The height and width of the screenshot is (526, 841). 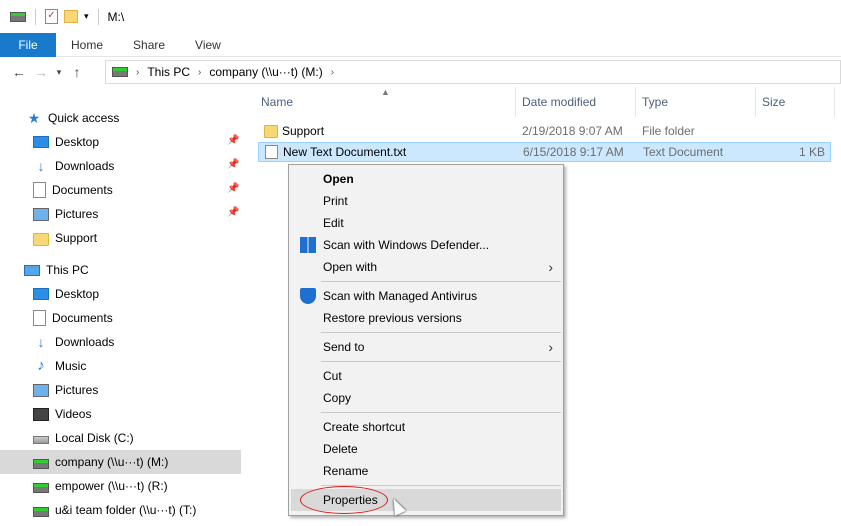 I want to click on menu-item-rename: Rename, so click(x=426, y=471).